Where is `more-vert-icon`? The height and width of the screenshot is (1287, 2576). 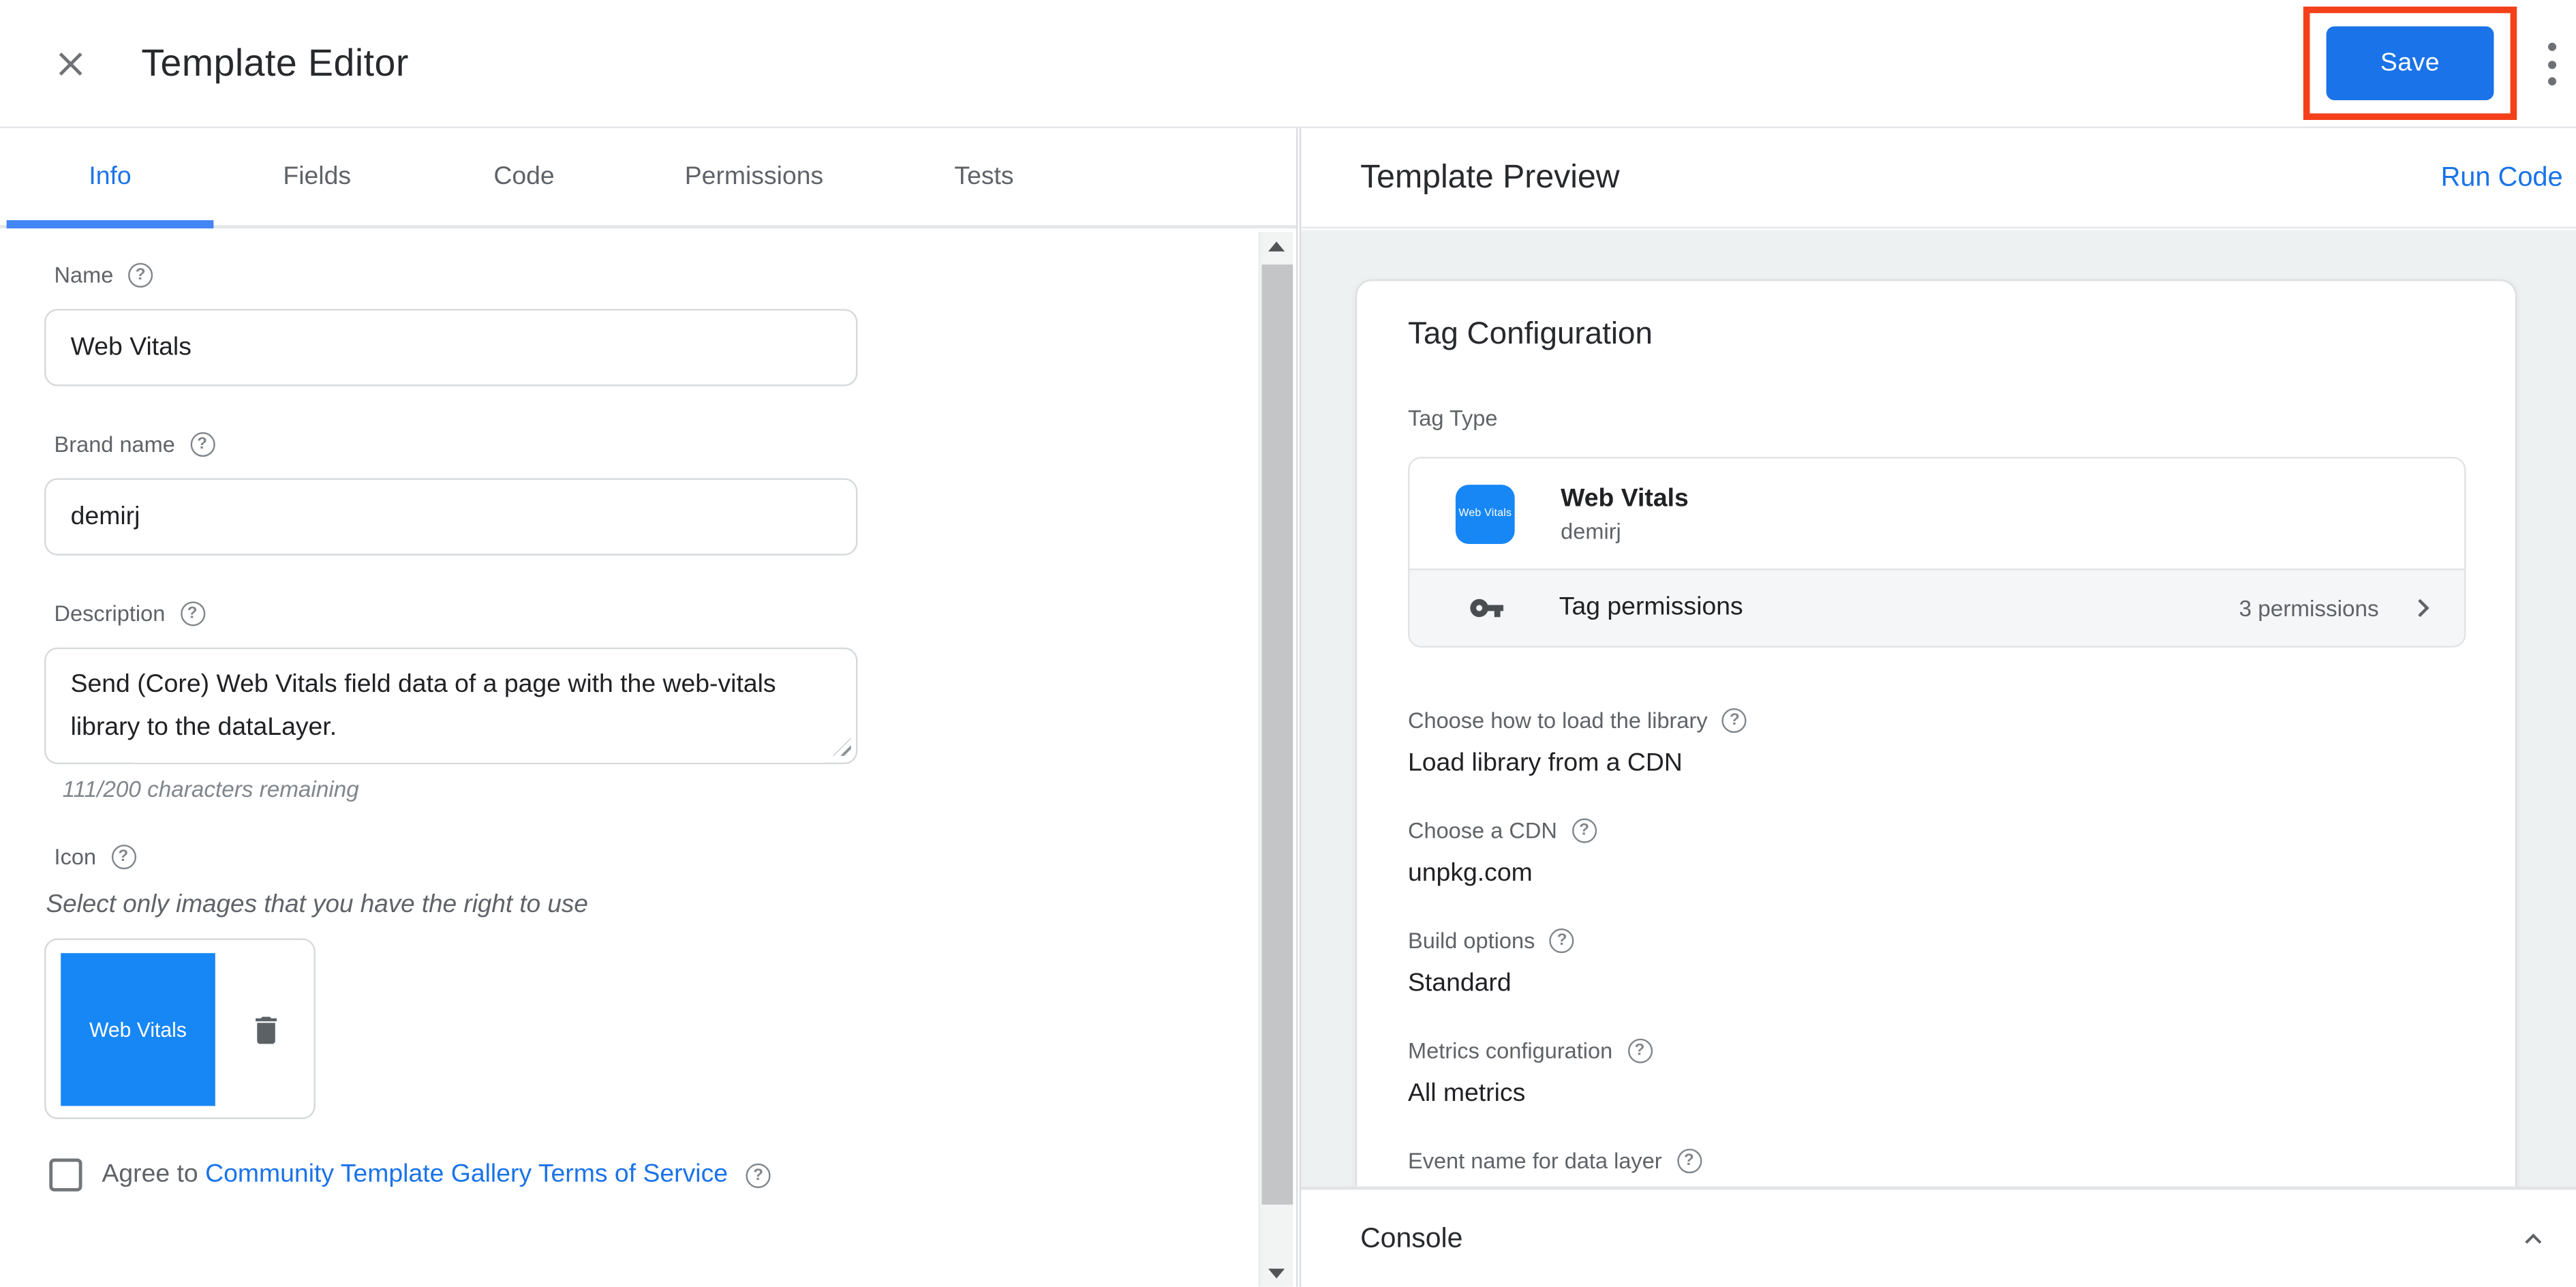 more-vert-icon is located at coordinates (2552, 64).